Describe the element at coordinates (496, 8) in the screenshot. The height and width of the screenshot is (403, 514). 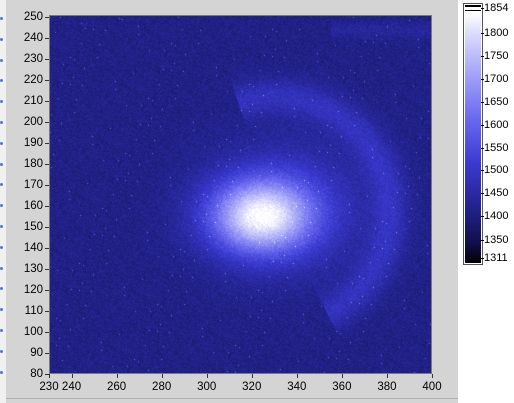
I see `color-ramp-label: 1854` at that location.